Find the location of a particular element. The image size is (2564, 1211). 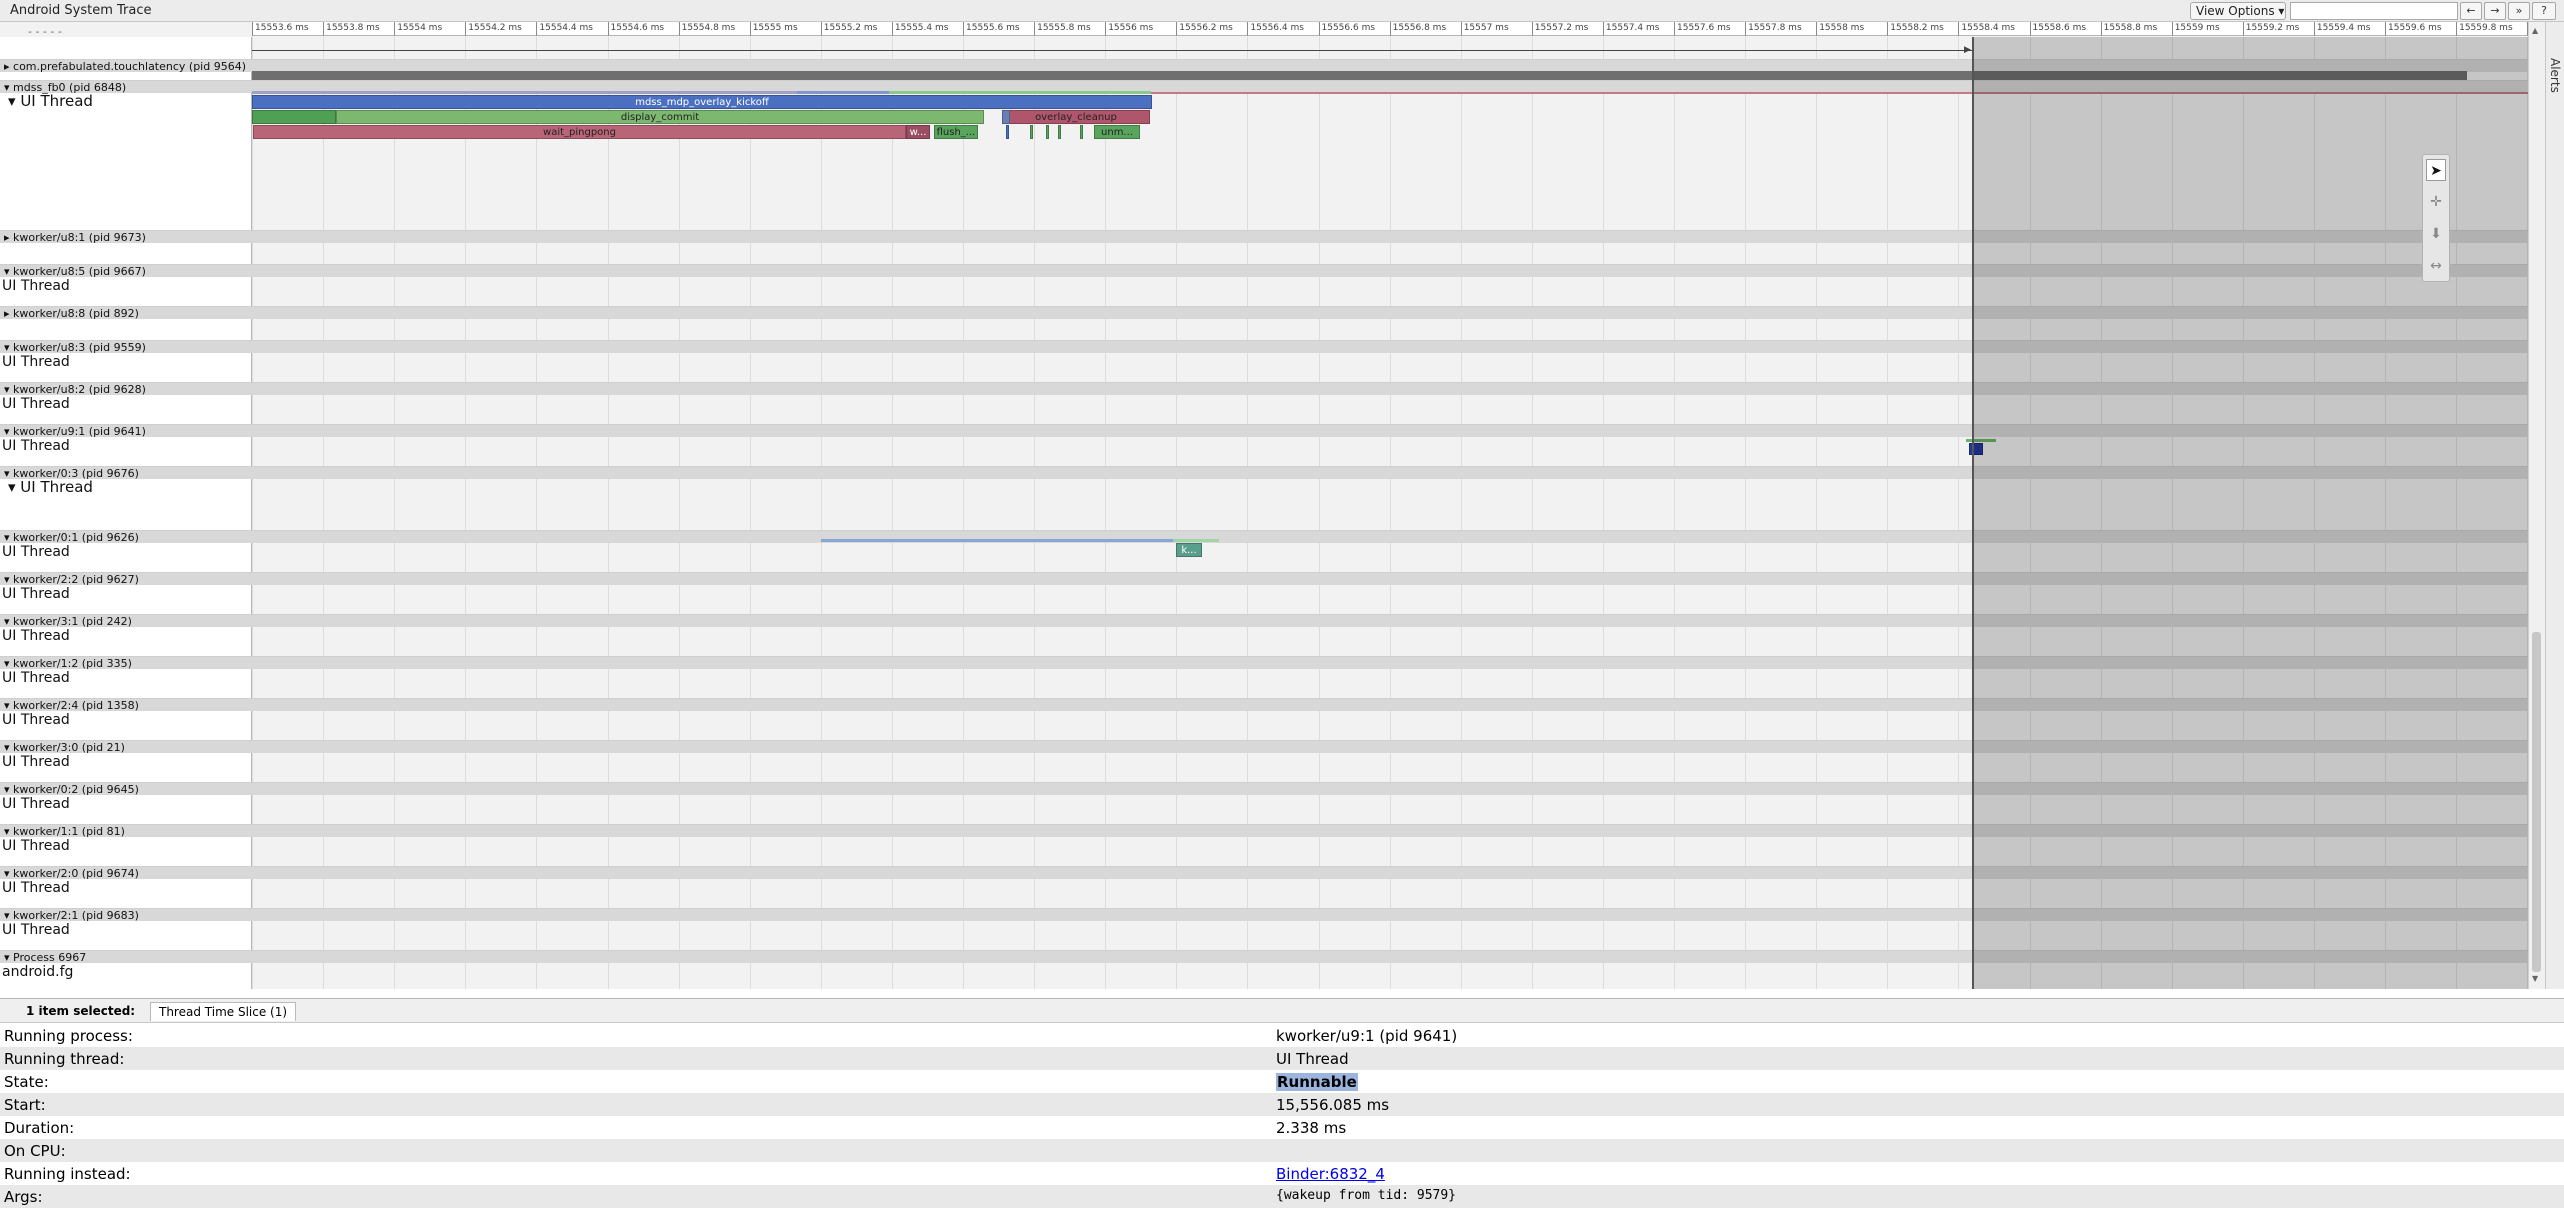

process-label: ▾ kworker/u8:5 (pid 9667) is located at coordinates (75, 271).